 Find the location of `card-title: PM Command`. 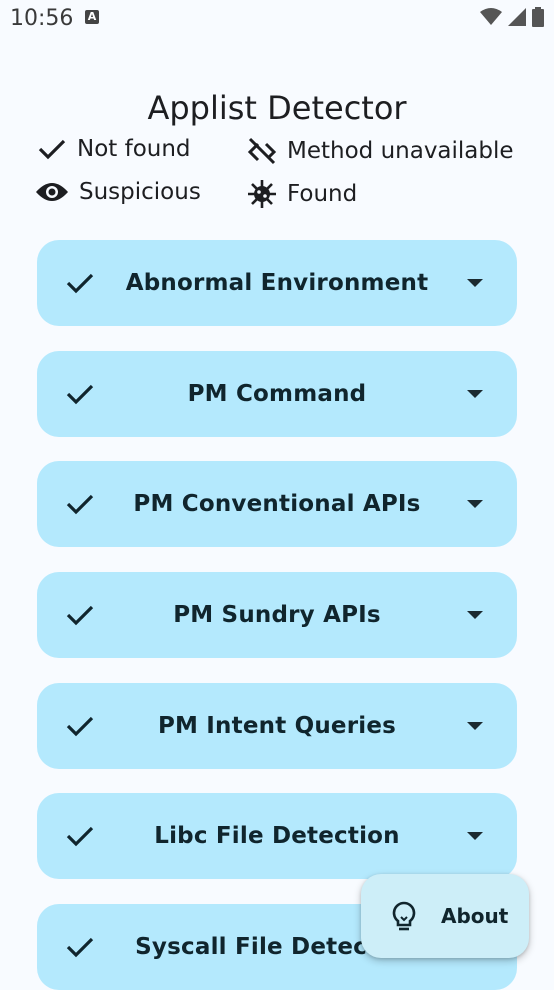

card-title: PM Command is located at coordinates (277, 394).